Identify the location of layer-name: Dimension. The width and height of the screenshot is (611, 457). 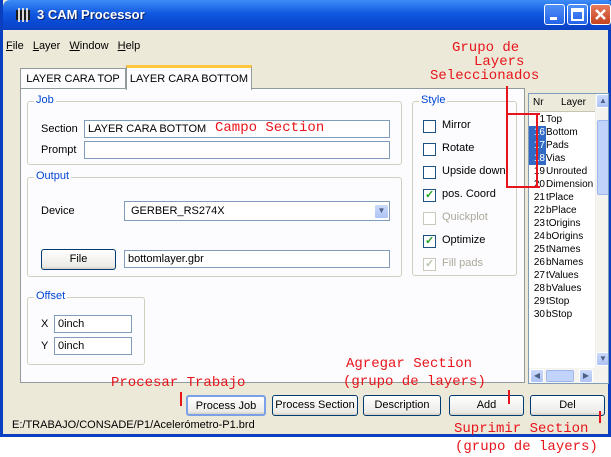
(570, 184).